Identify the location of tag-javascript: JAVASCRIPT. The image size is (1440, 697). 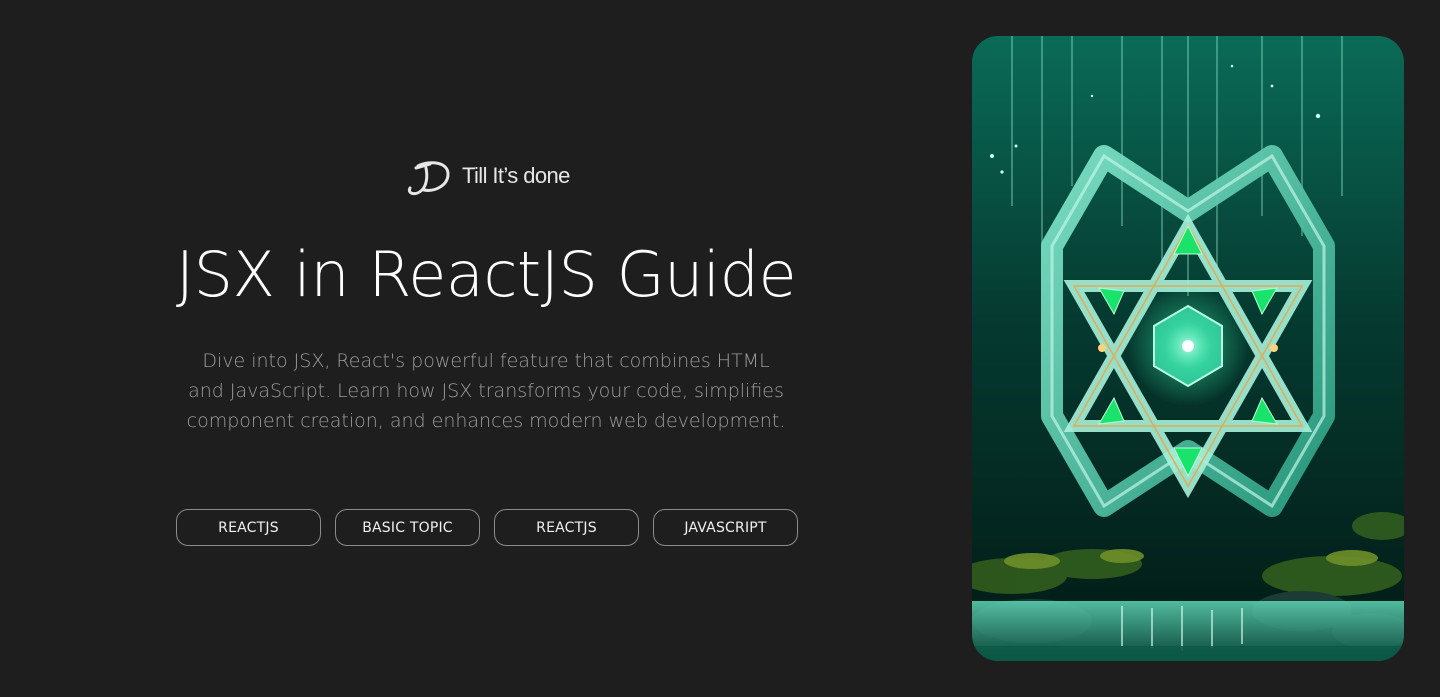
(725, 527).